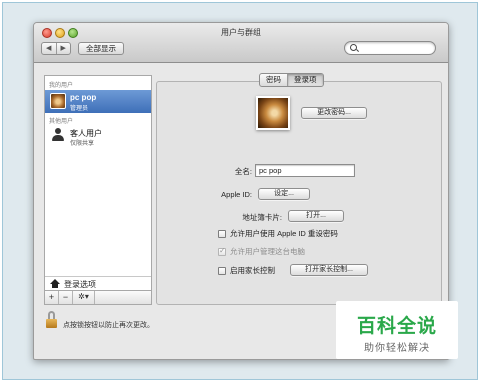 The image size is (481, 384). I want to click on lion-avatar-icon, so click(58, 101).